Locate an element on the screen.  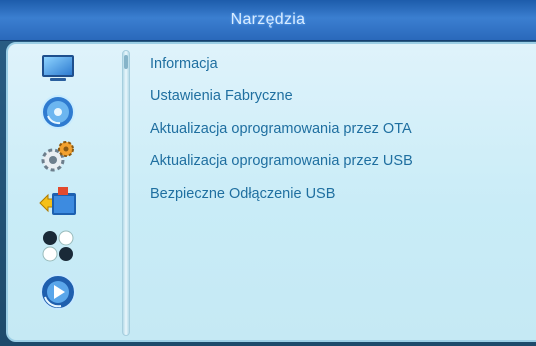
menu-item-factory-settings: Ustawienia Fabryczne is located at coordinates (221, 96).